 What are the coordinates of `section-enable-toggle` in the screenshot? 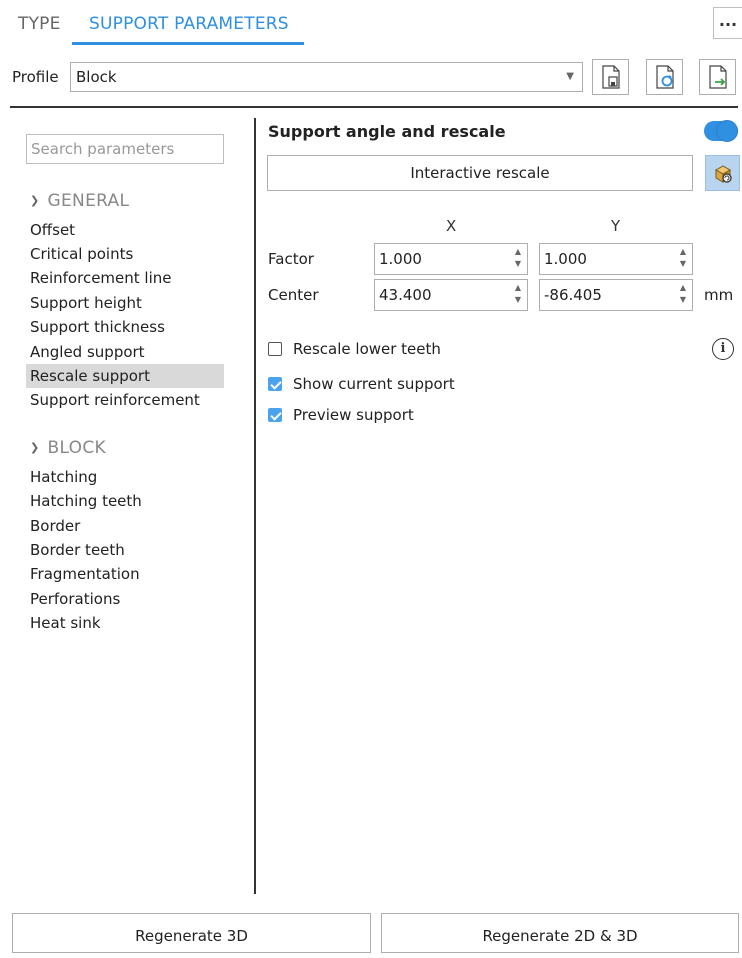 It's located at (721, 131).